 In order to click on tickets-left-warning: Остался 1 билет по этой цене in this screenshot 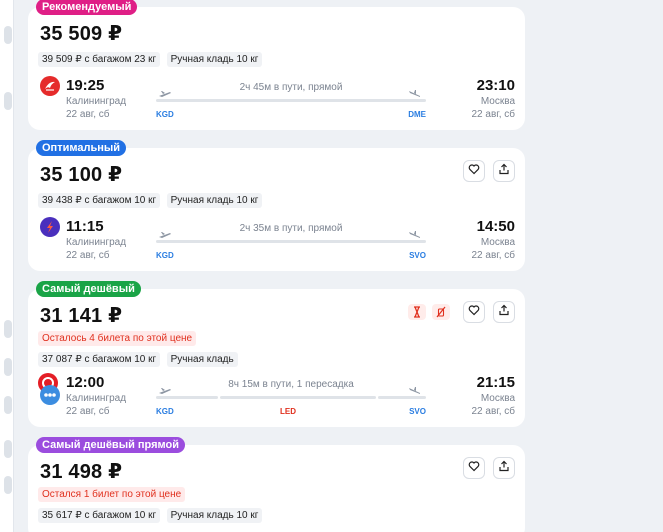, I will do `click(112, 494)`.